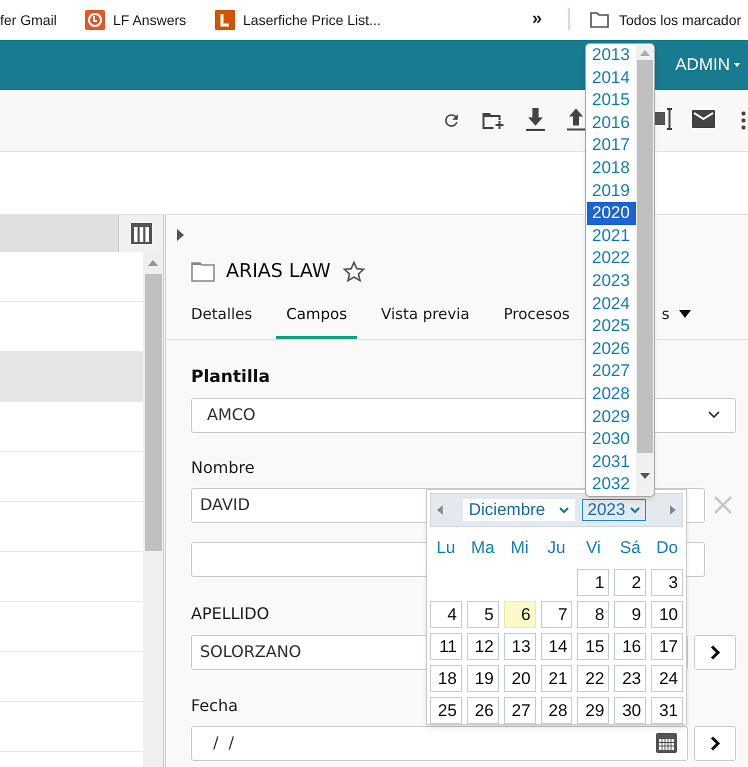 This screenshot has height=767, width=748. What do you see at coordinates (520, 548) in the screenshot?
I see `weekday-label: Mi` at bounding box center [520, 548].